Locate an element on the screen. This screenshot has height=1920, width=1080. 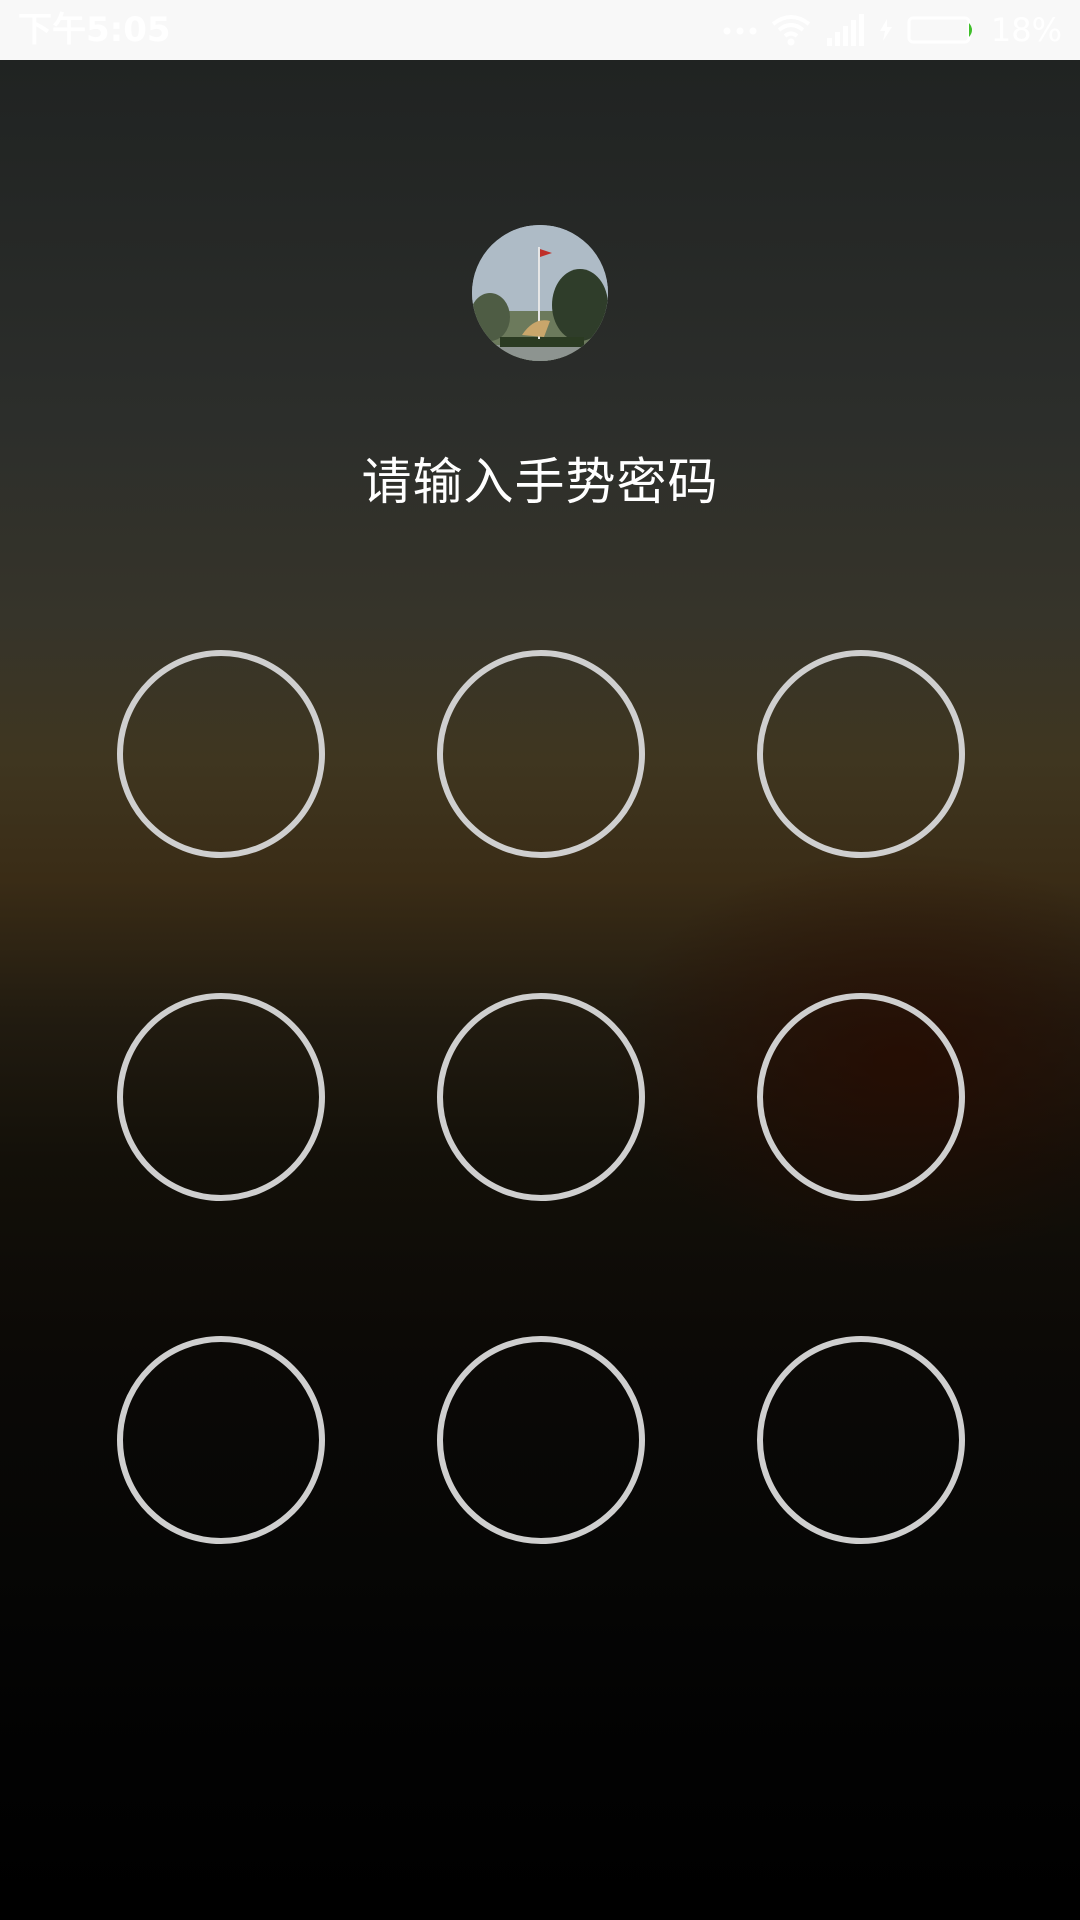
status-time: 下午5:05 is located at coordinates (94, 30).